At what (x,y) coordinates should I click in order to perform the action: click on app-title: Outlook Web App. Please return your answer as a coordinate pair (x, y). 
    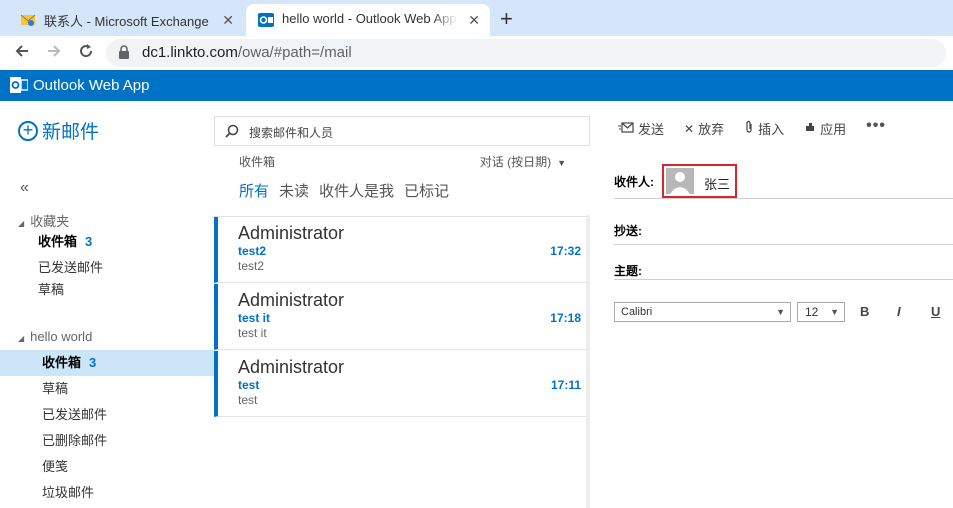
    Looking at the image, I should click on (91, 85).